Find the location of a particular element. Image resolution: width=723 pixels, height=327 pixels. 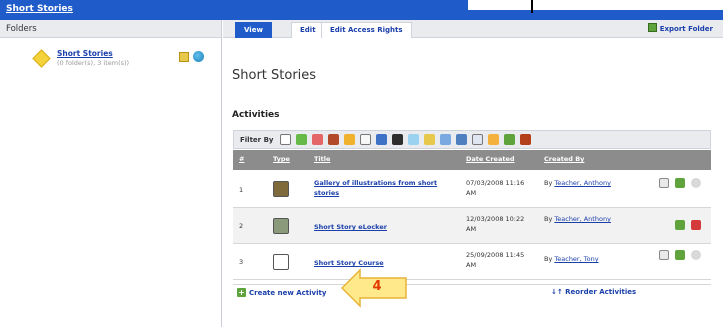

tab-view: View is located at coordinates (253, 30).